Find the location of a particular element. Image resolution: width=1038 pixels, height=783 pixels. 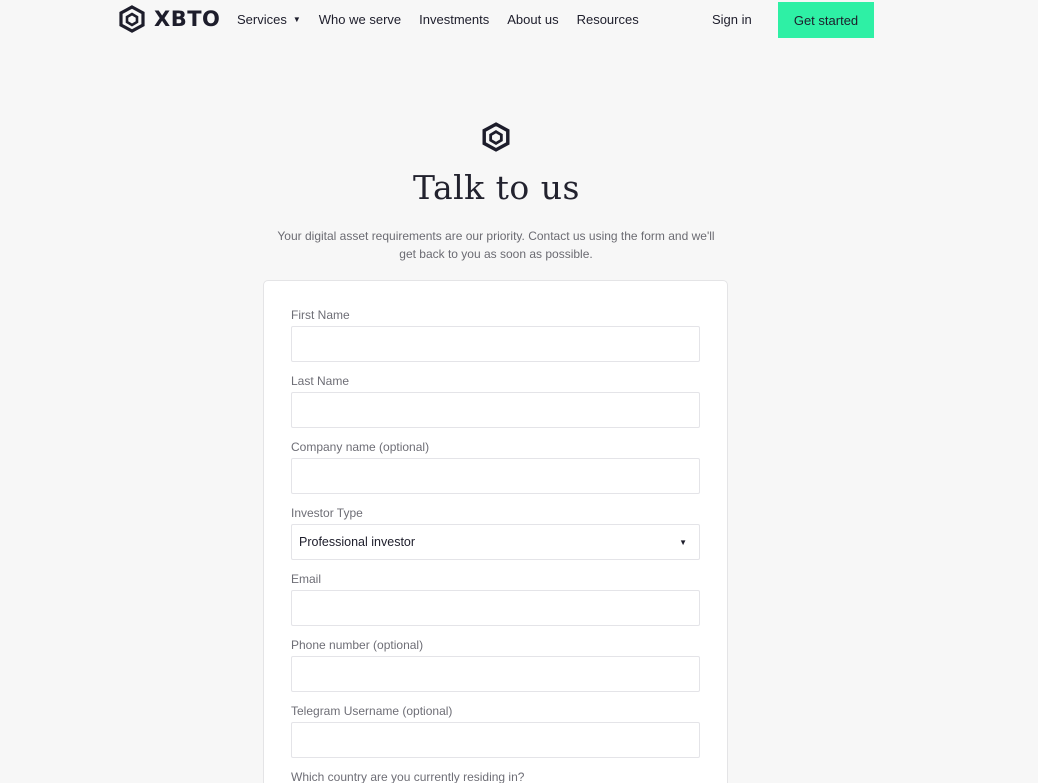

first-name-label: First Name is located at coordinates (320, 315).